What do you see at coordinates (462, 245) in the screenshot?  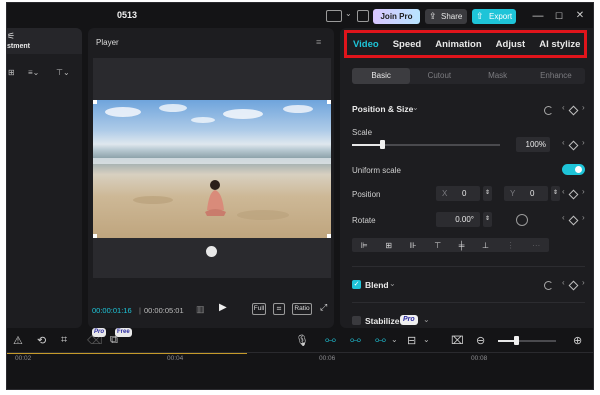 I see `align-center-v-icon: ╪` at bounding box center [462, 245].